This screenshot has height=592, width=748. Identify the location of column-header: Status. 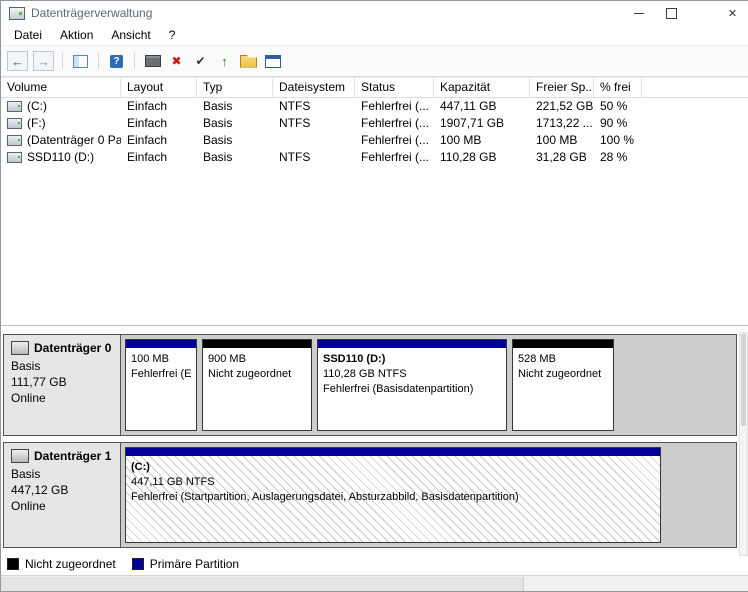
(394, 87).